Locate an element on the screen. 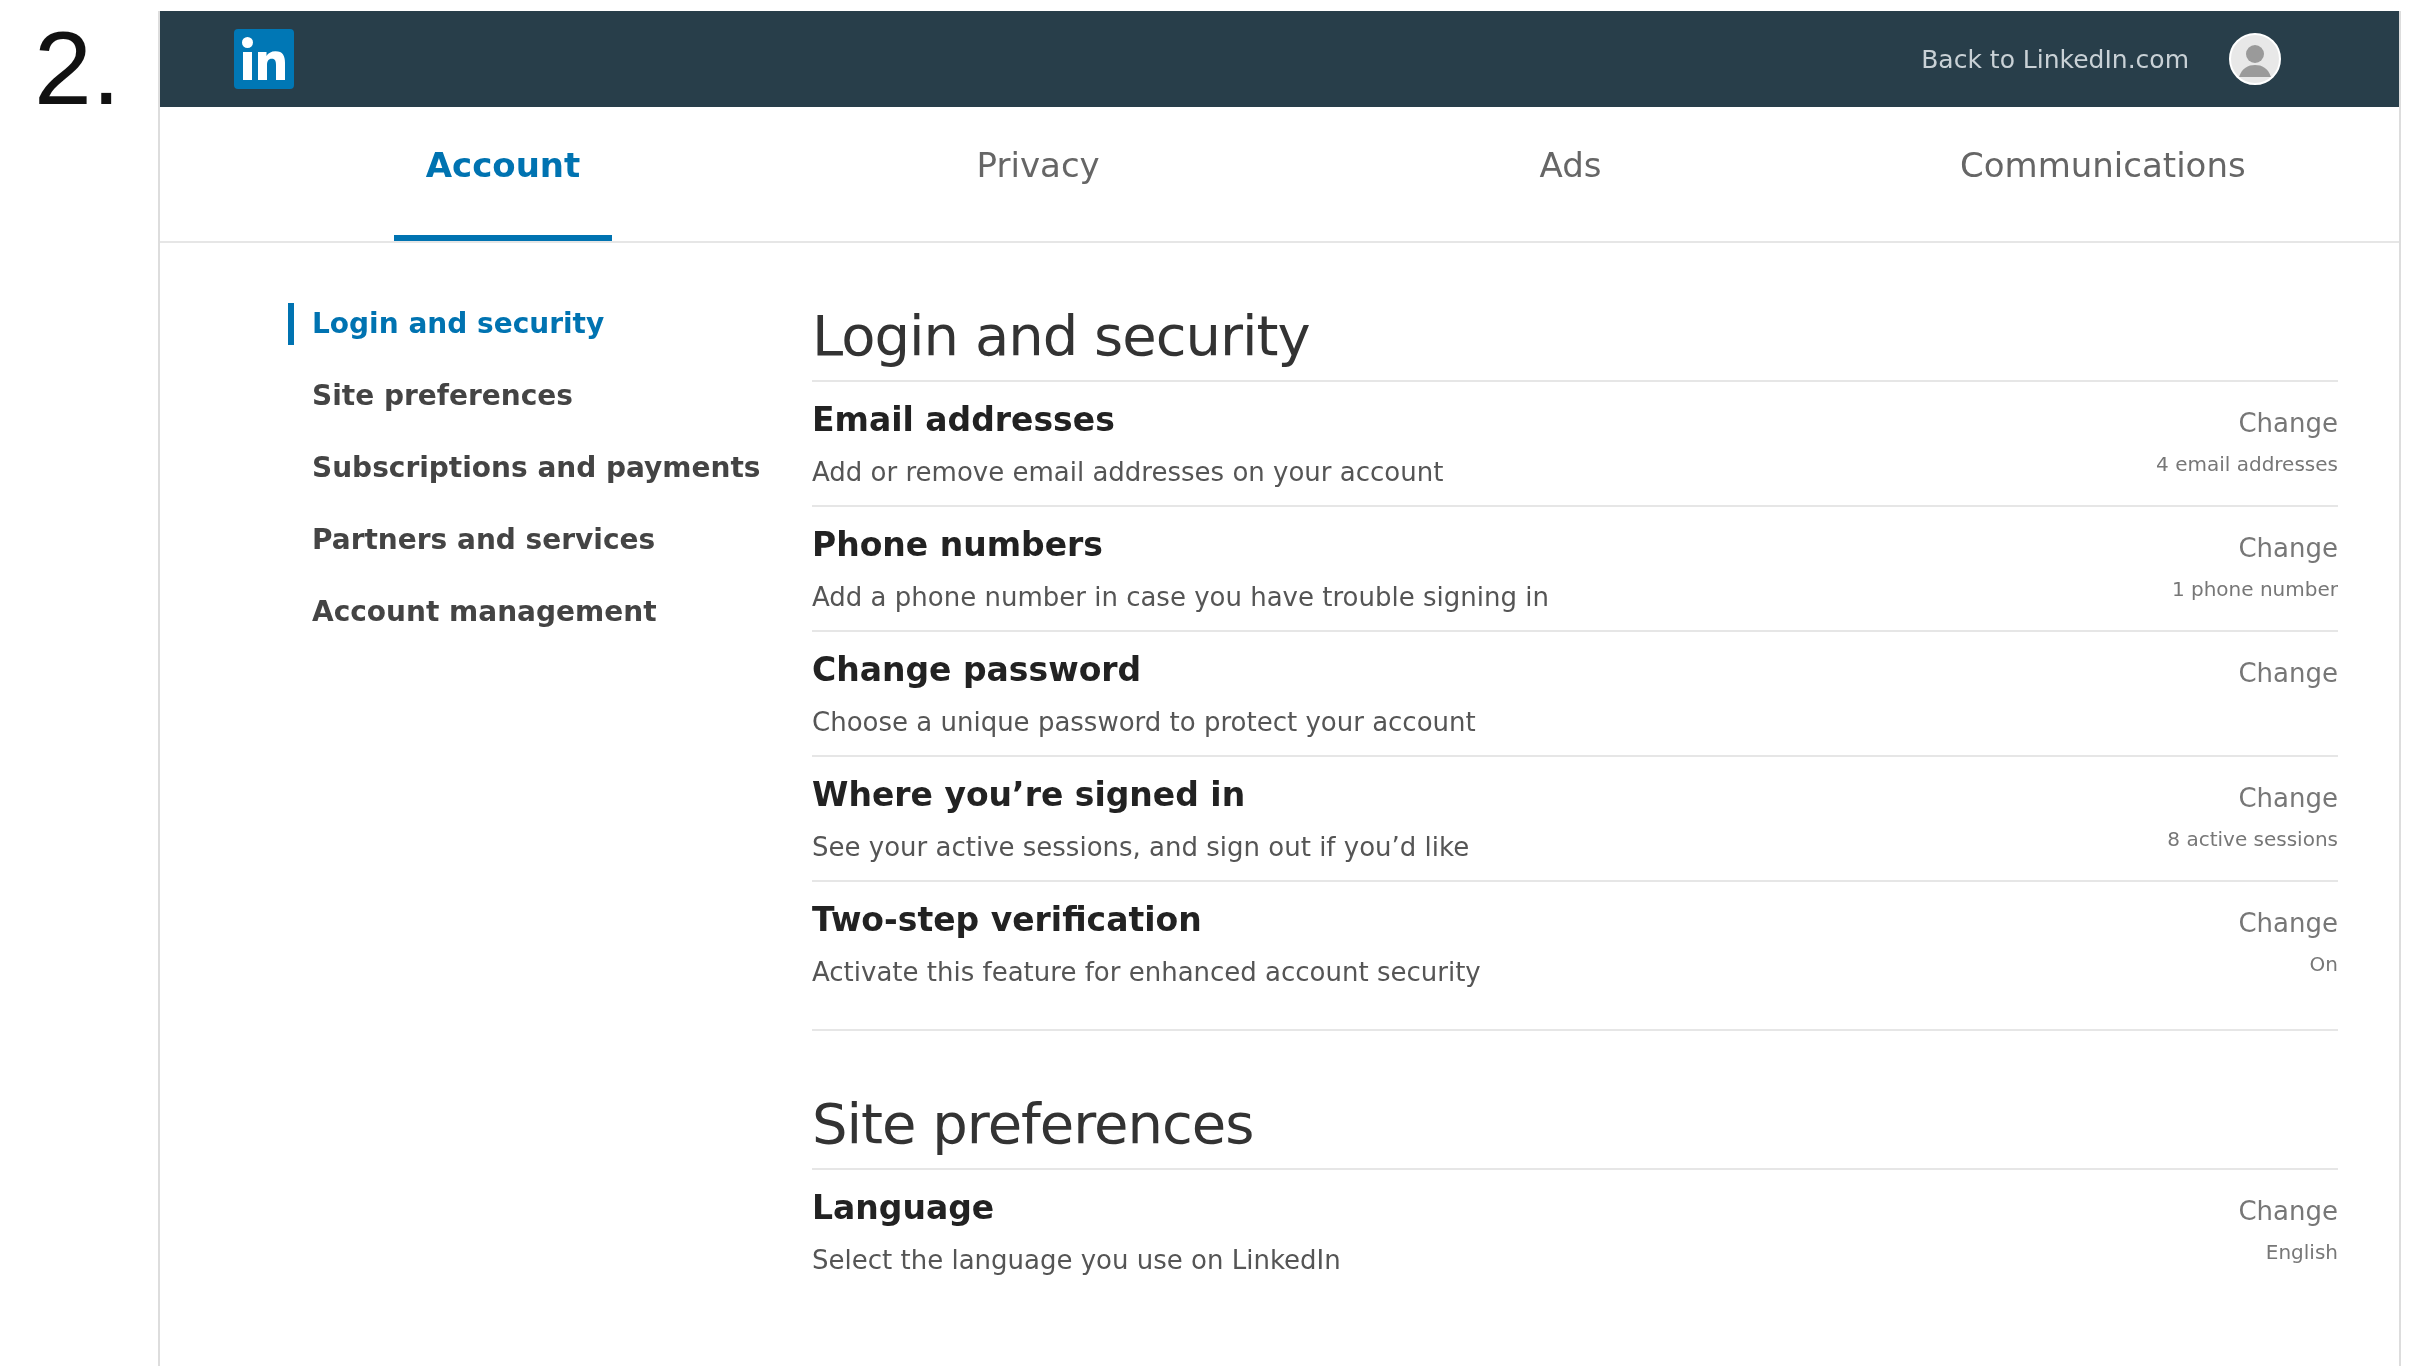 This screenshot has width=2423, height=1366. sidebar-item: Login and security is located at coordinates (550, 324).